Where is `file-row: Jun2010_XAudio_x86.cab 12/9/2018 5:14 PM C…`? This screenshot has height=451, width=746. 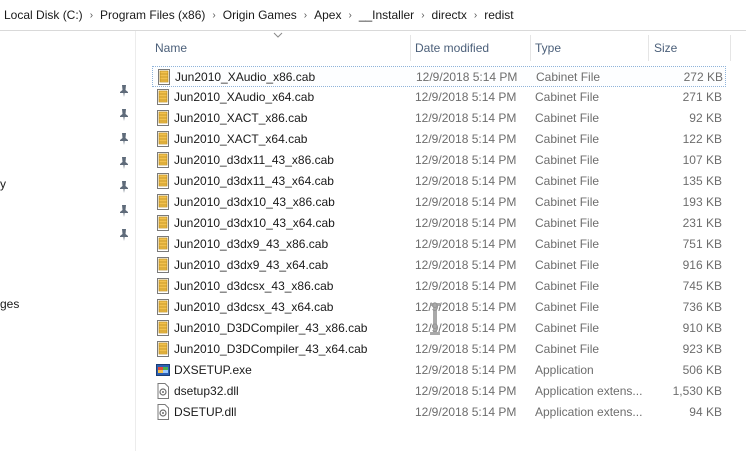 file-row: Jun2010_XAudio_x86.cab 12/9/2018 5:14 PM C… is located at coordinates (439, 76).